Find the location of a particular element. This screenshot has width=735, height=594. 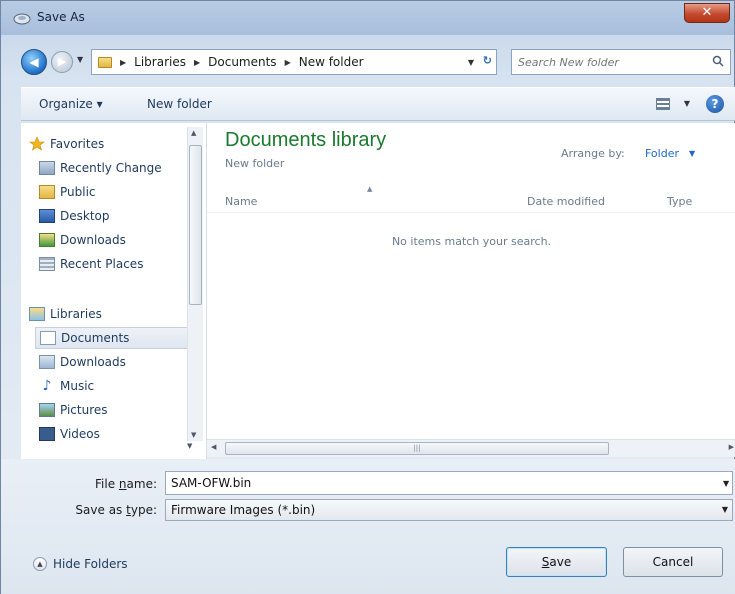

save-as-icon is located at coordinates (22, 19).